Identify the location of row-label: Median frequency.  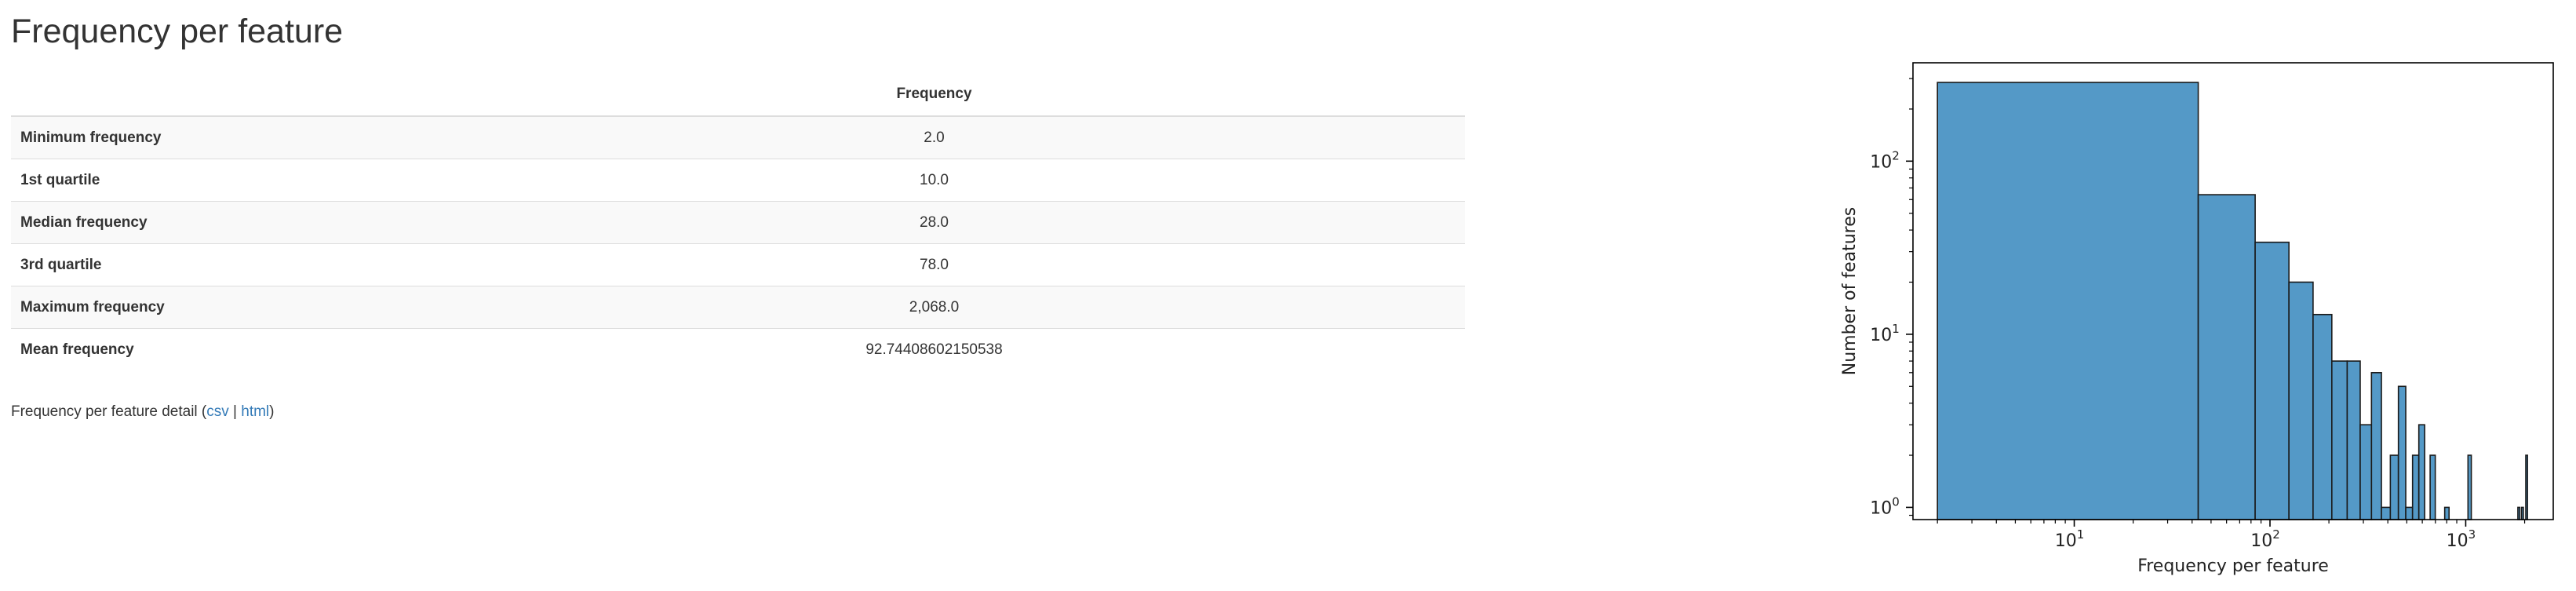
(207, 222).